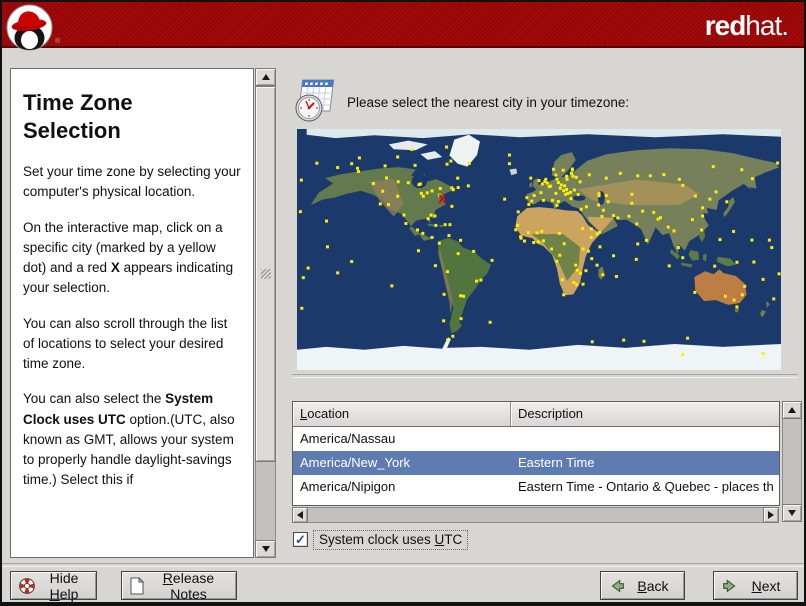 The height and width of the screenshot is (606, 806). What do you see at coordinates (792, 410) in the screenshot?
I see `table-scroll-up-button` at bounding box center [792, 410].